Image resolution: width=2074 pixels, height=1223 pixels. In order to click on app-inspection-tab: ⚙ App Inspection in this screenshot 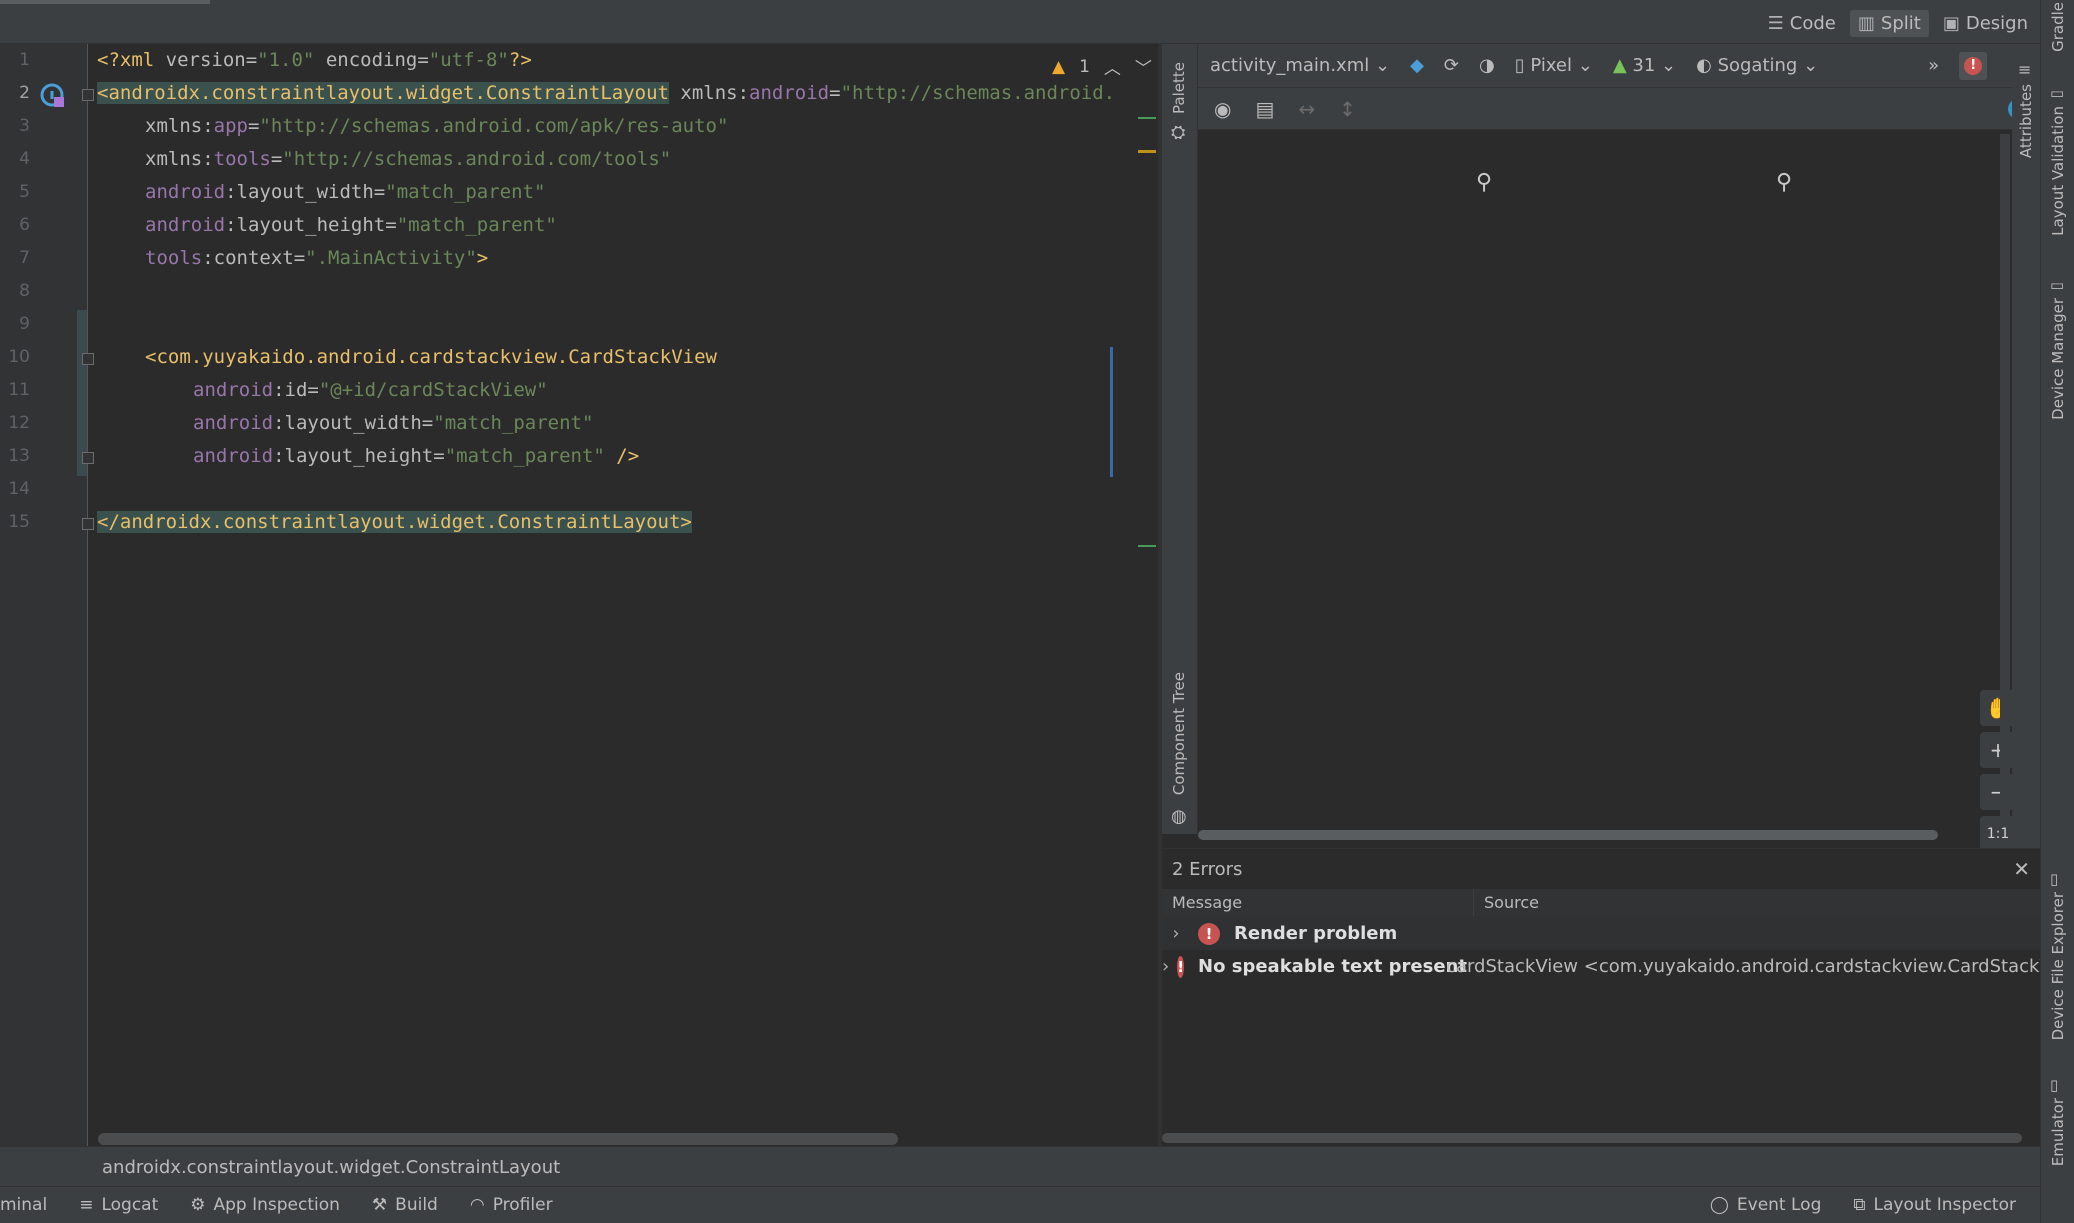, I will do `click(265, 1205)`.